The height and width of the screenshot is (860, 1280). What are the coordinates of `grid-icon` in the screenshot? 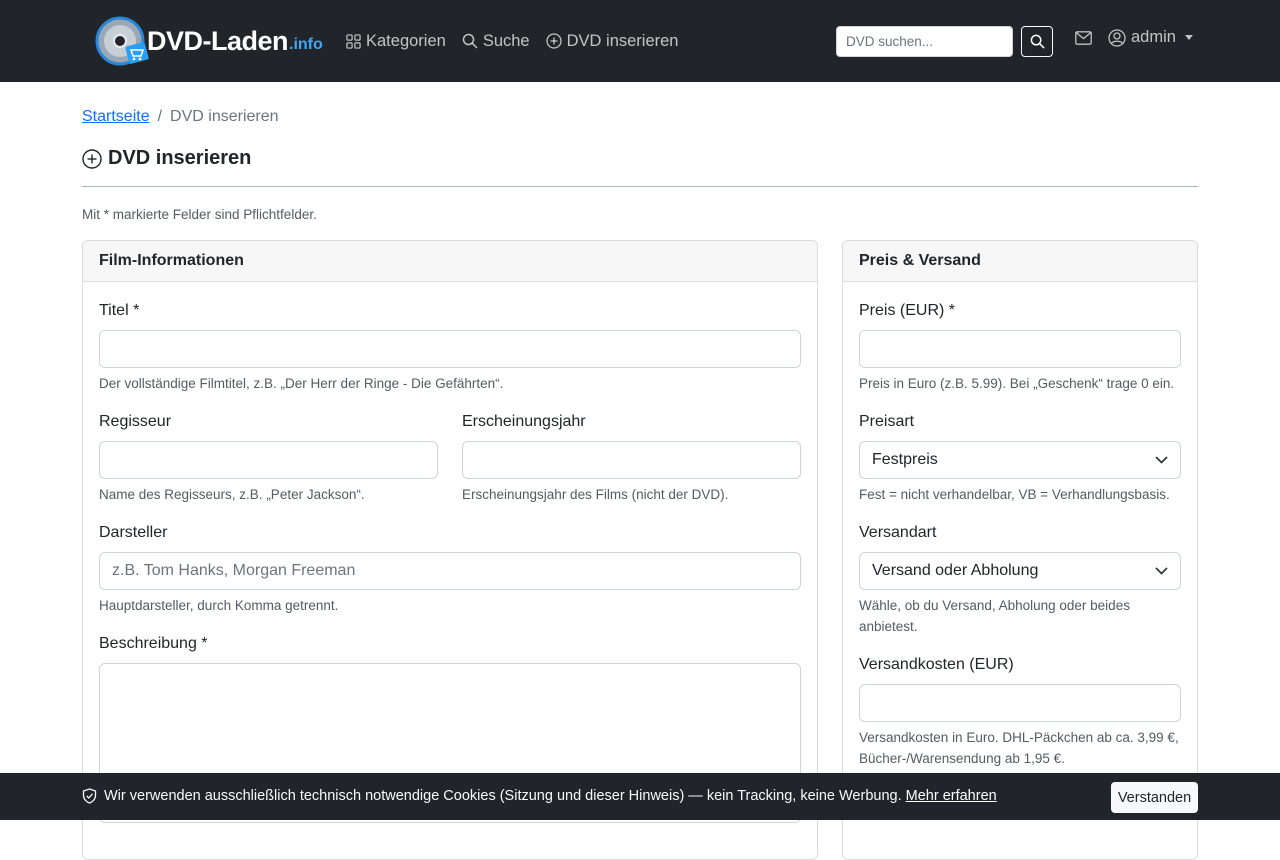 It's located at (353, 41).